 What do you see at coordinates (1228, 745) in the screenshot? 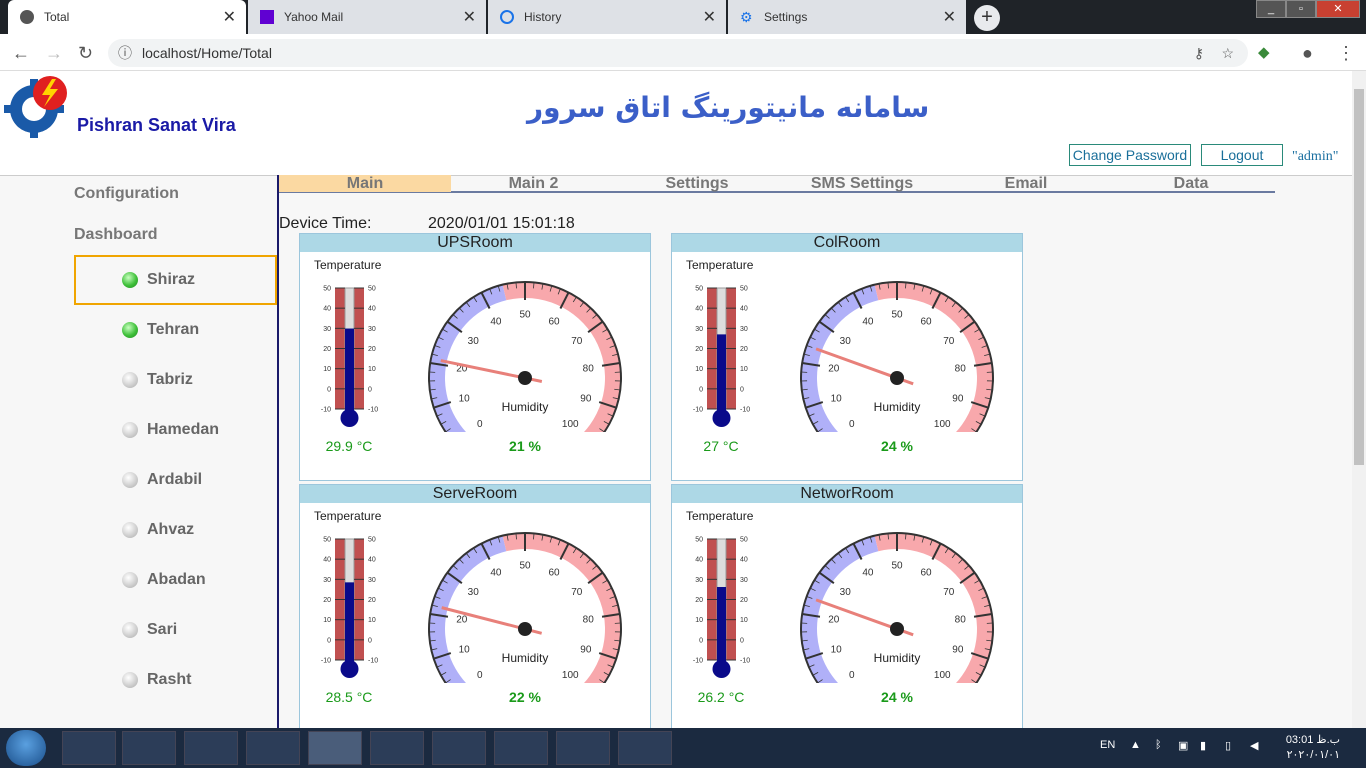
I see `battery-icon: ▯` at bounding box center [1228, 745].